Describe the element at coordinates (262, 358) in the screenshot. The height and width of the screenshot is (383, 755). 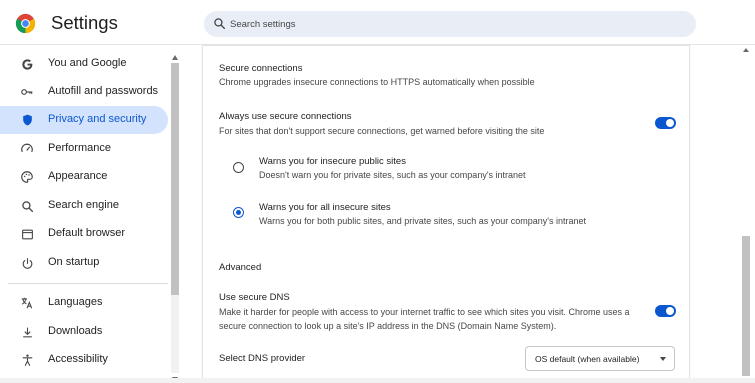
I see `dns-provider-label: Select DNS provider` at that location.